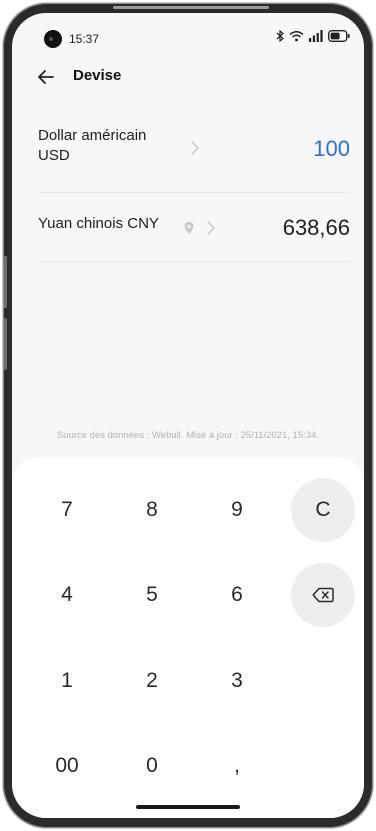  Describe the element at coordinates (67, 595) in the screenshot. I see `key-4: 4` at that location.